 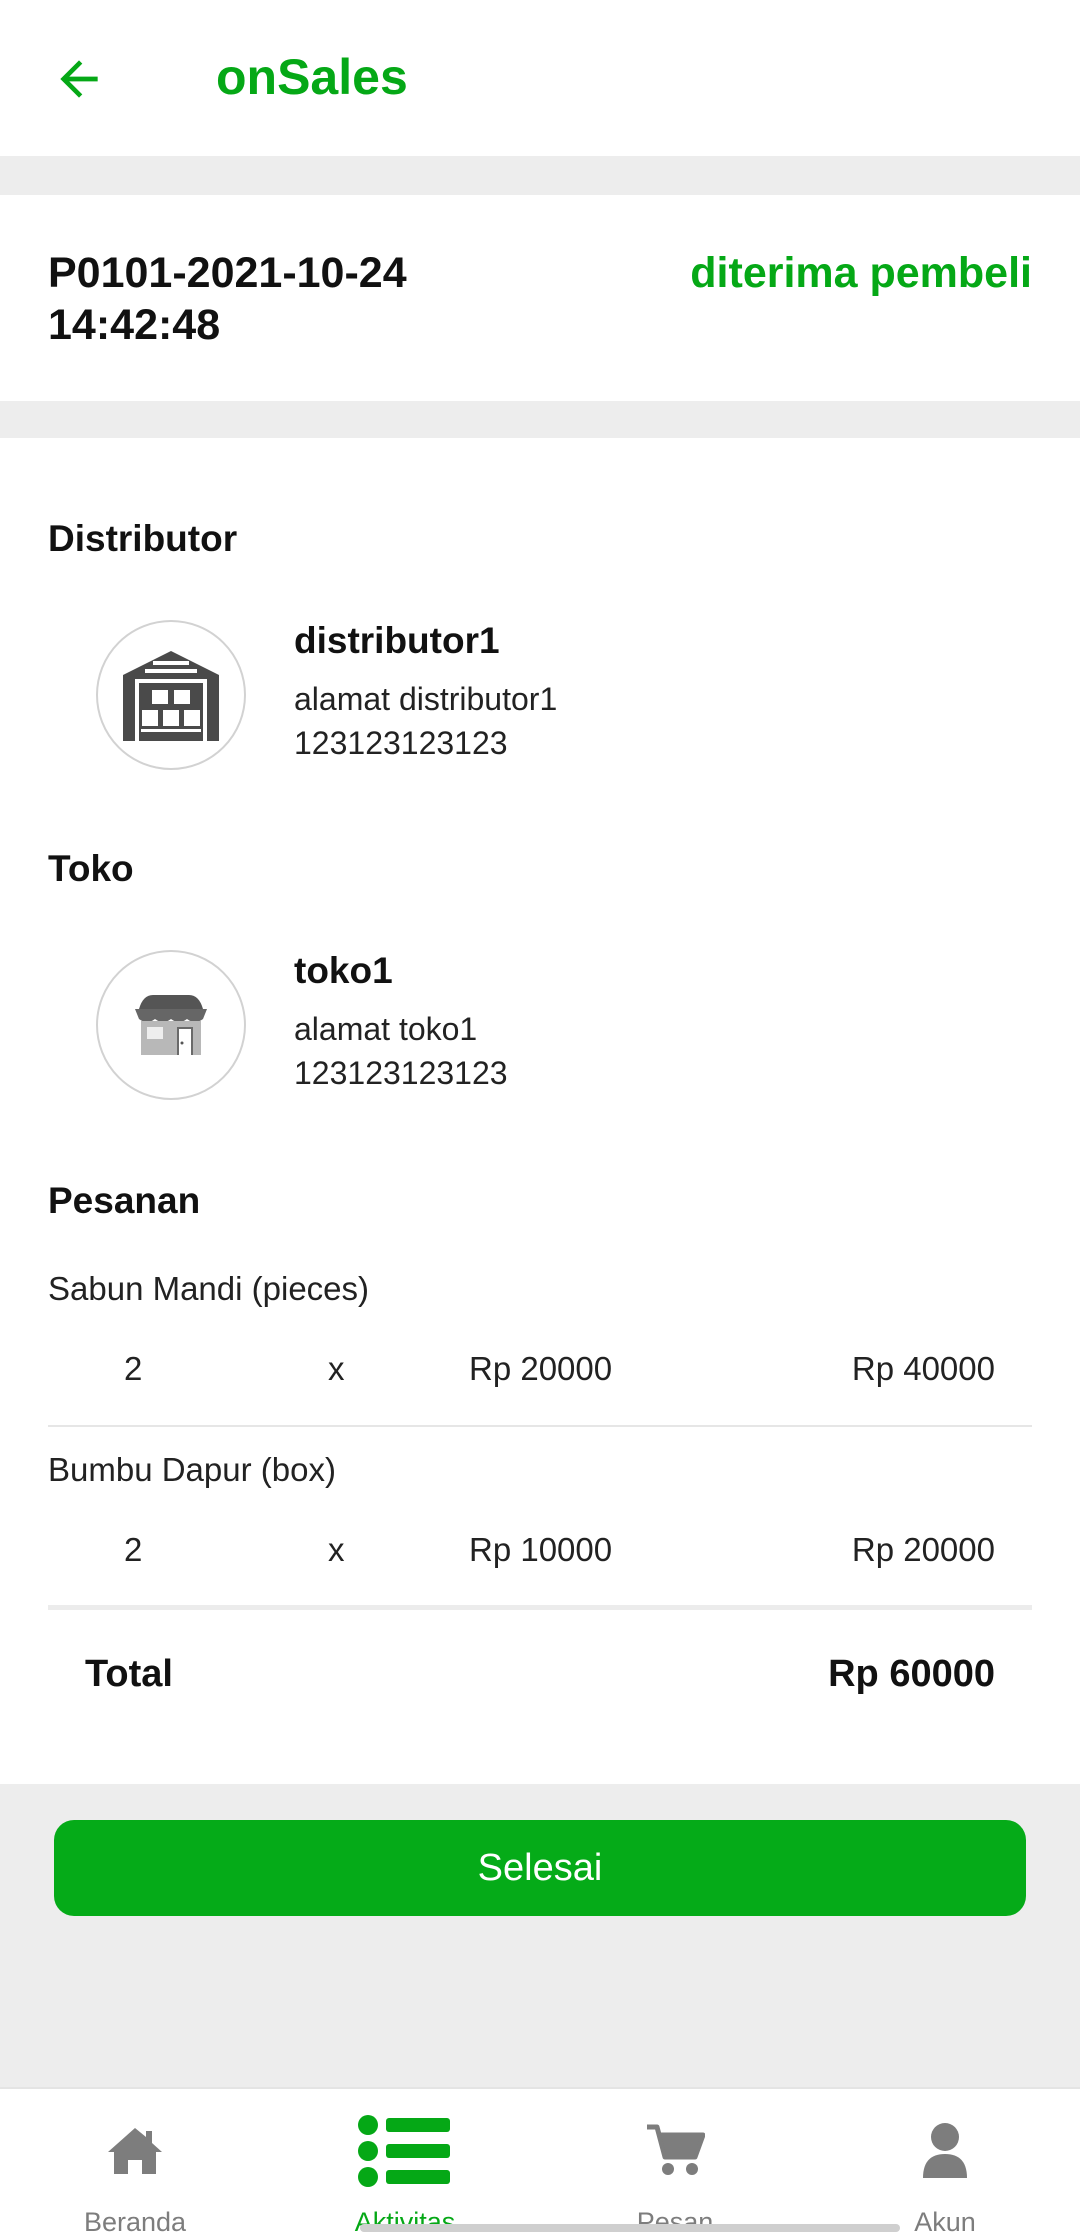 I want to click on item-name: Bumbu Dapur (box), so click(x=192, y=1469).